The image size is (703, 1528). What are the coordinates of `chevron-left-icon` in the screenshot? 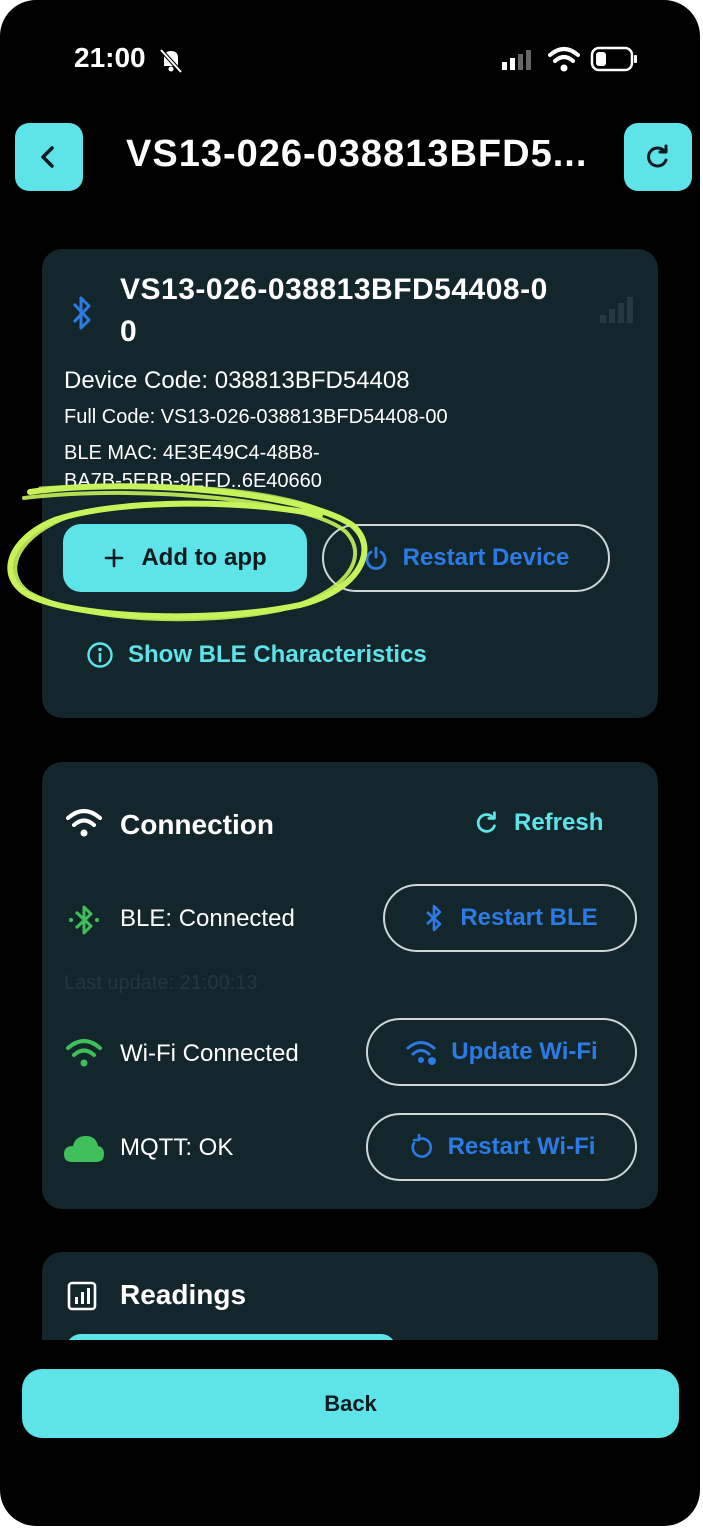 It's located at (47, 157).